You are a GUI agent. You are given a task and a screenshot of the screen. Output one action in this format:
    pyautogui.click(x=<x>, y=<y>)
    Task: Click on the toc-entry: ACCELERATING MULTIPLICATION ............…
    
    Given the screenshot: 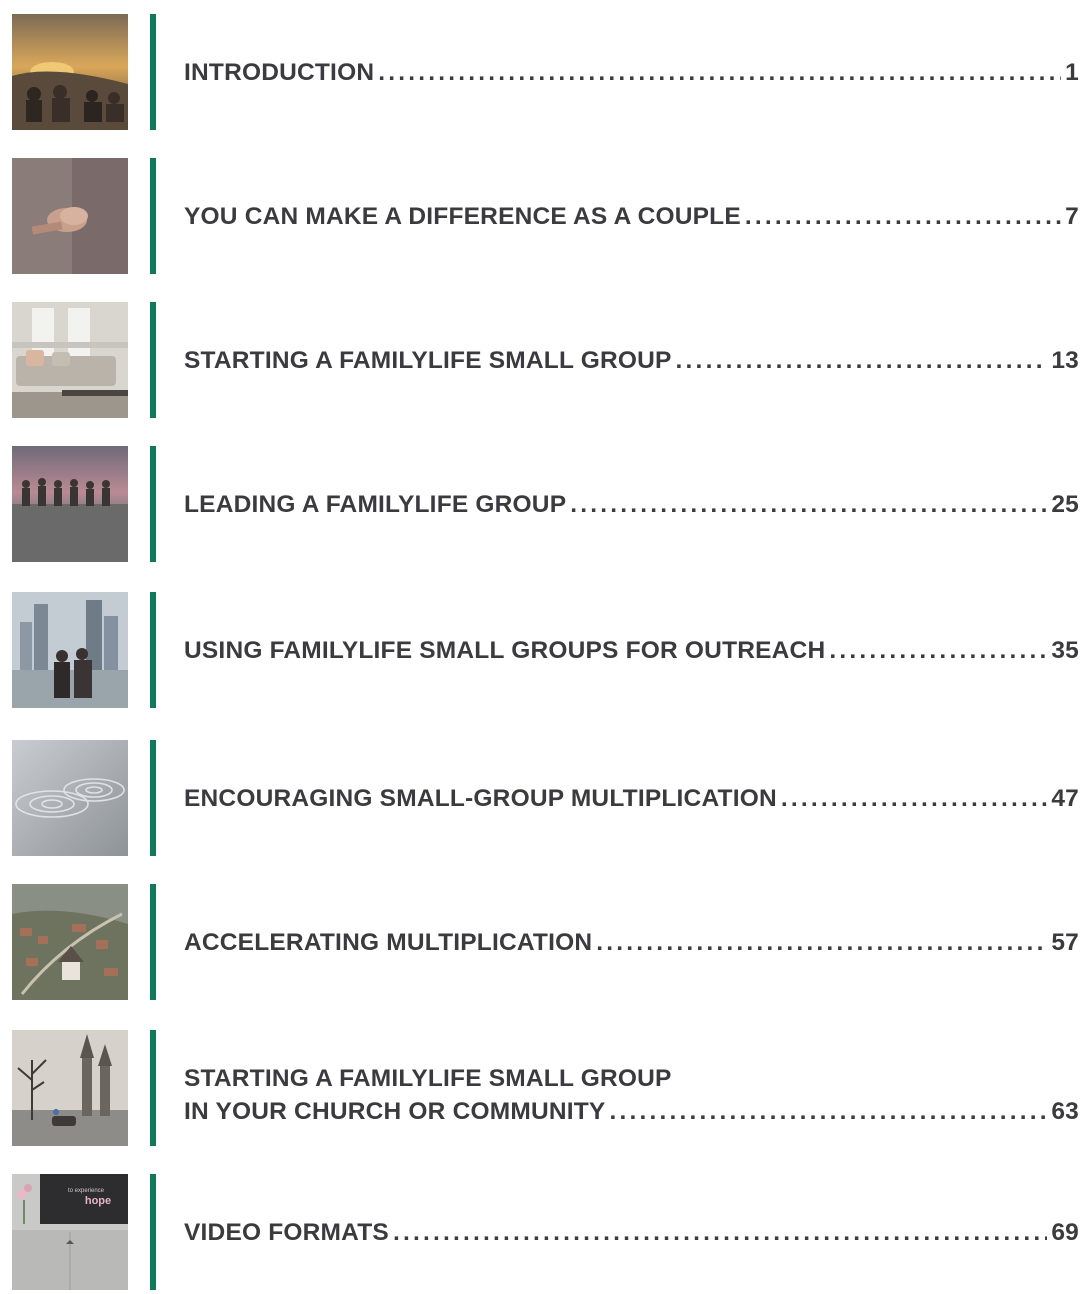 What is the action you would take?
    pyautogui.click(x=631, y=942)
    